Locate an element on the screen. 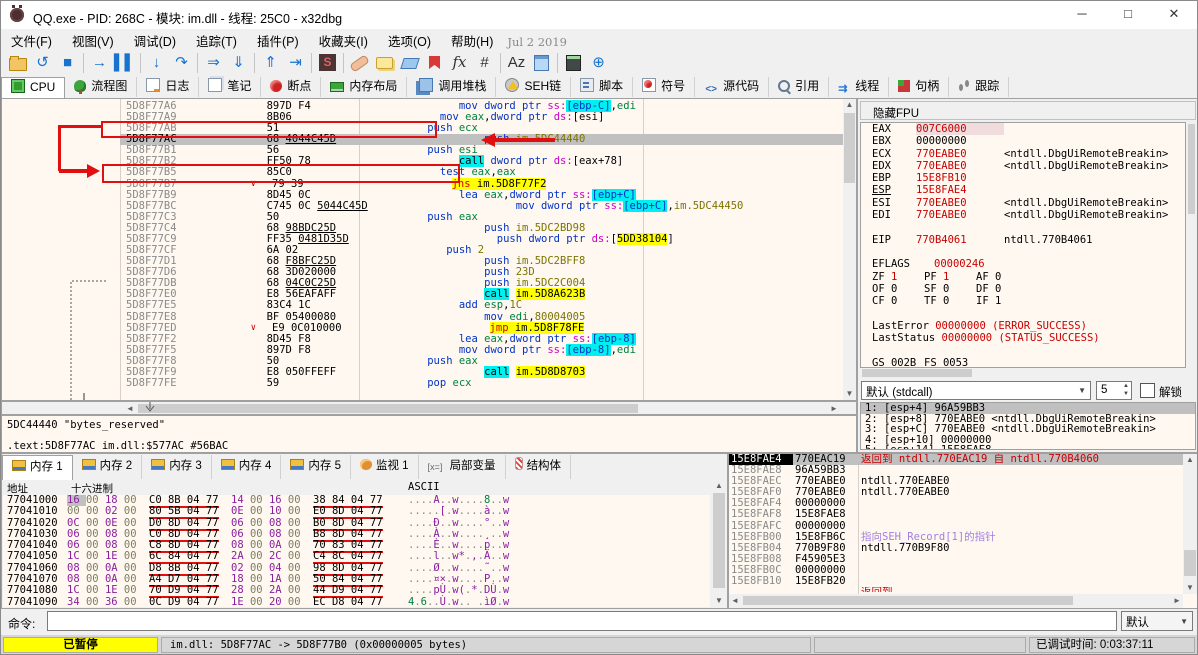 This screenshot has width=1198, height=655. registers-vscrollbar is located at coordinates (1191, 244).